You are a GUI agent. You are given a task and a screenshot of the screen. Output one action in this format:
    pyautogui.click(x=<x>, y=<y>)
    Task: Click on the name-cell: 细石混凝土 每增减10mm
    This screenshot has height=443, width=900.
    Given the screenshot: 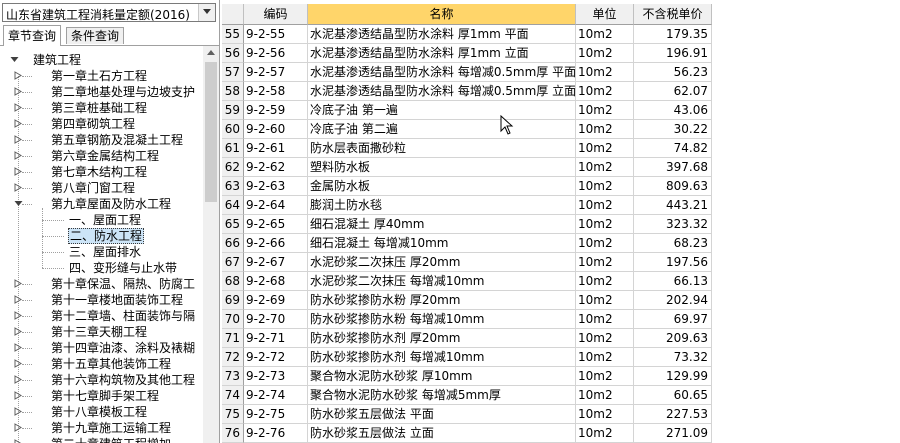 What is the action you would take?
    pyautogui.click(x=442, y=243)
    